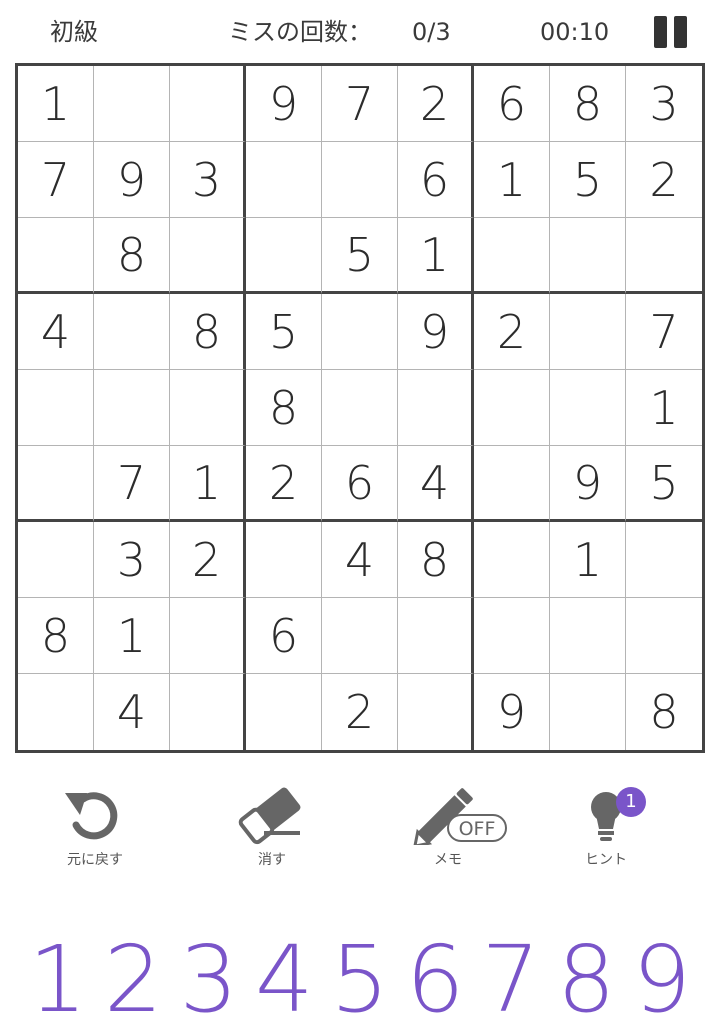 Image resolution: width=720 pixels, height=1036 pixels. What do you see at coordinates (56, 256) in the screenshot?
I see `cell-r3-c1` at bounding box center [56, 256].